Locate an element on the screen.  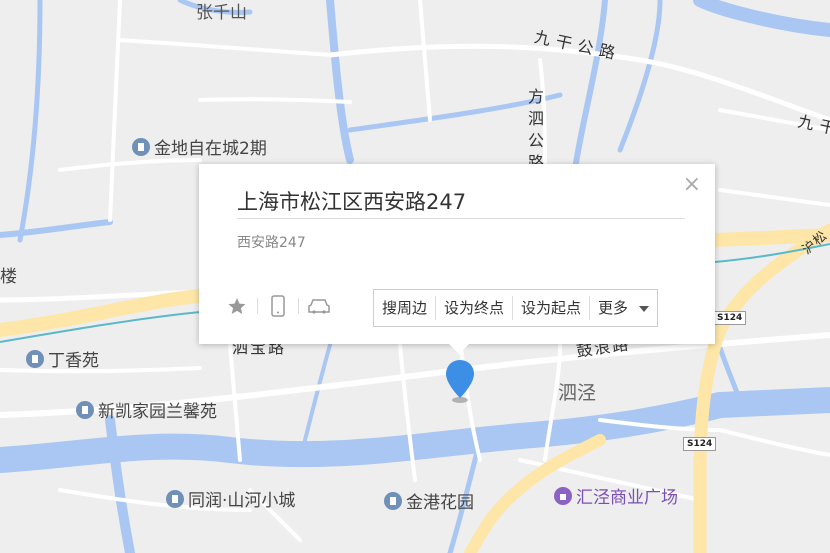
popup-icon-bar is located at coordinates (278, 306).